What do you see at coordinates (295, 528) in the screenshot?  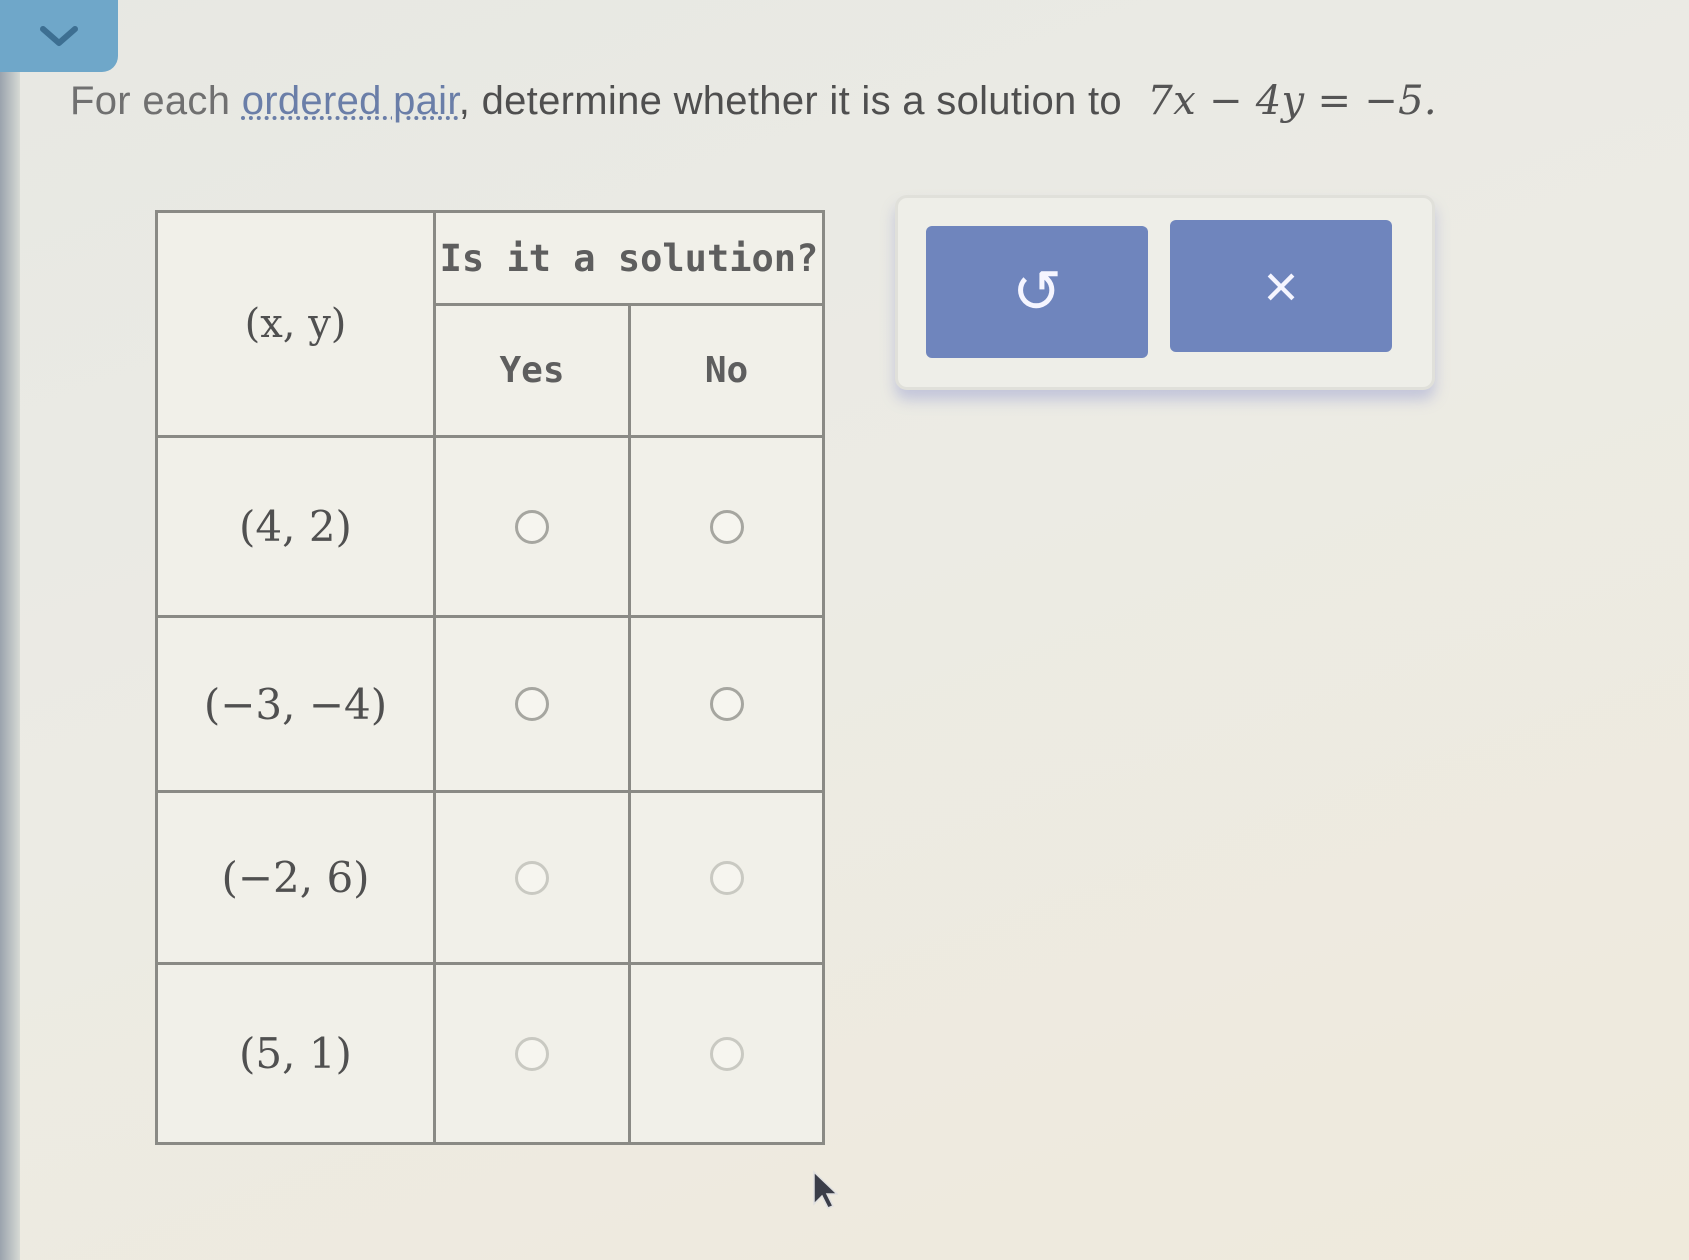 I see `table-row-pair-1: (4, 2)` at bounding box center [295, 528].